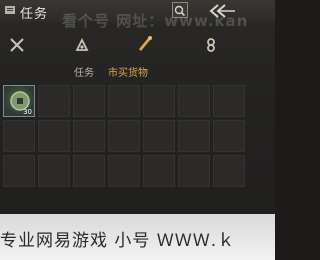 The width and height of the screenshot is (320, 260). What do you see at coordinates (82, 45) in the screenshot?
I see `quest-icon` at bounding box center [82, 45].